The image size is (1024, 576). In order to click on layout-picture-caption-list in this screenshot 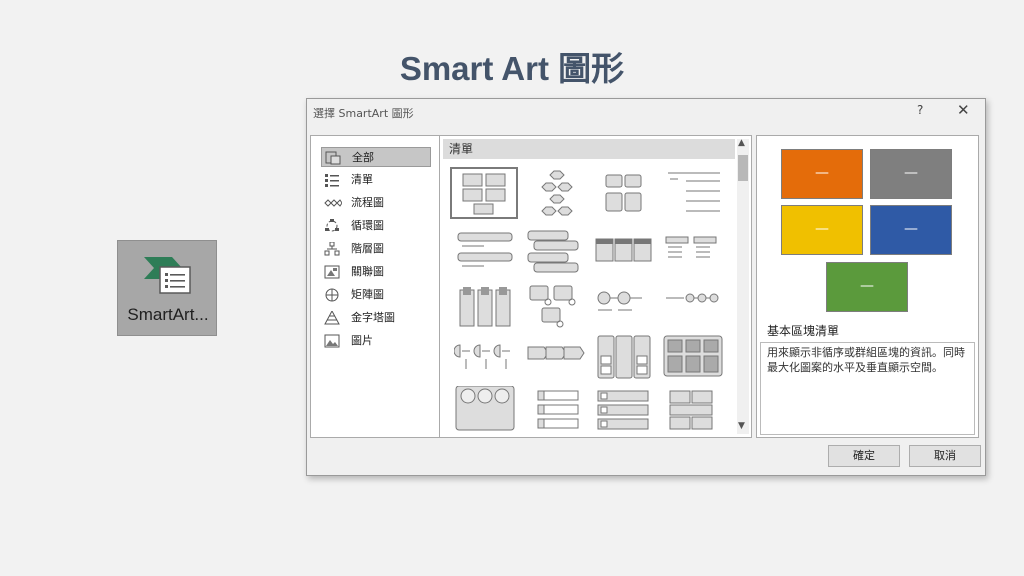, I will do `click(486, 311)`.